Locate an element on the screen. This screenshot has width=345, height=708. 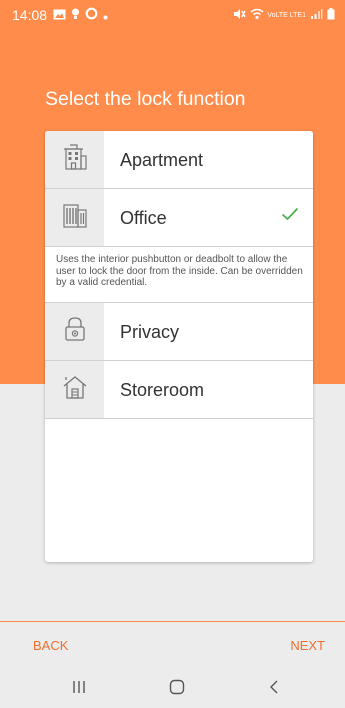
volte-text: VoLTE LTE1 is located at coordinates (286, 15).